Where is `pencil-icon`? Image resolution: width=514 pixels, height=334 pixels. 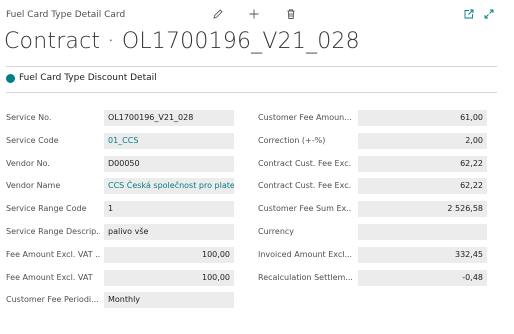
pencil-icon is located at coordinates (218, 14).